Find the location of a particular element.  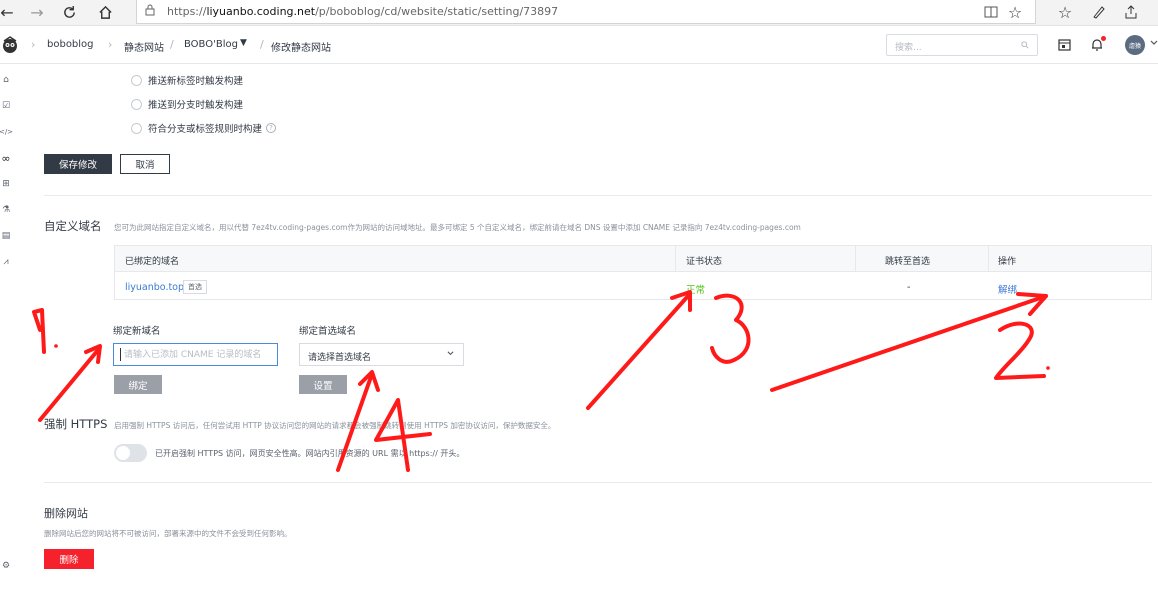

left-nav-rail: ⌂ ☑ </> ∞ ⊞ ⚗ ▤ ⩘ ⚙ is located at coordinates (7, 329).